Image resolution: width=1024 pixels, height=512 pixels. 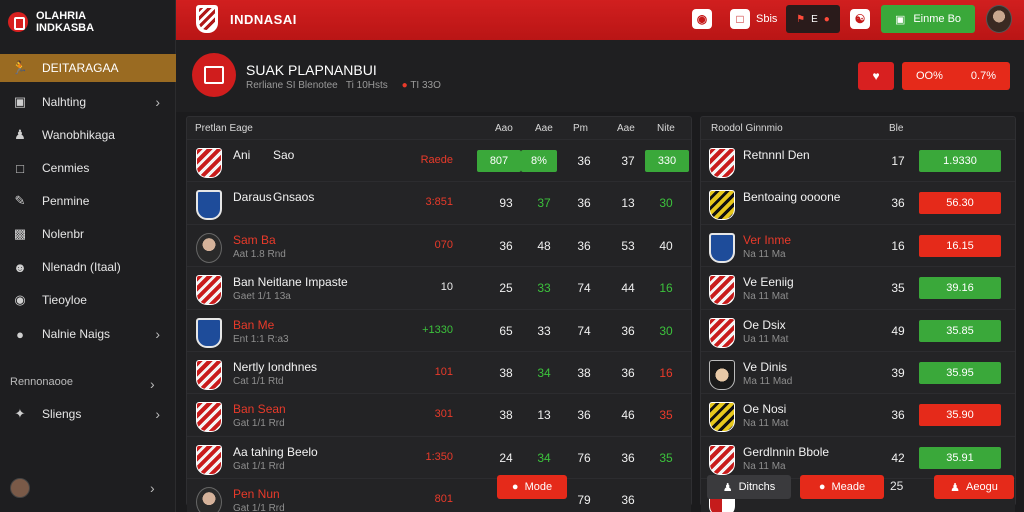 What do you see at coordinates (960, 330) in the screenshot?
I see `odds-pill: 35.85` at bounding box center [960, 330].